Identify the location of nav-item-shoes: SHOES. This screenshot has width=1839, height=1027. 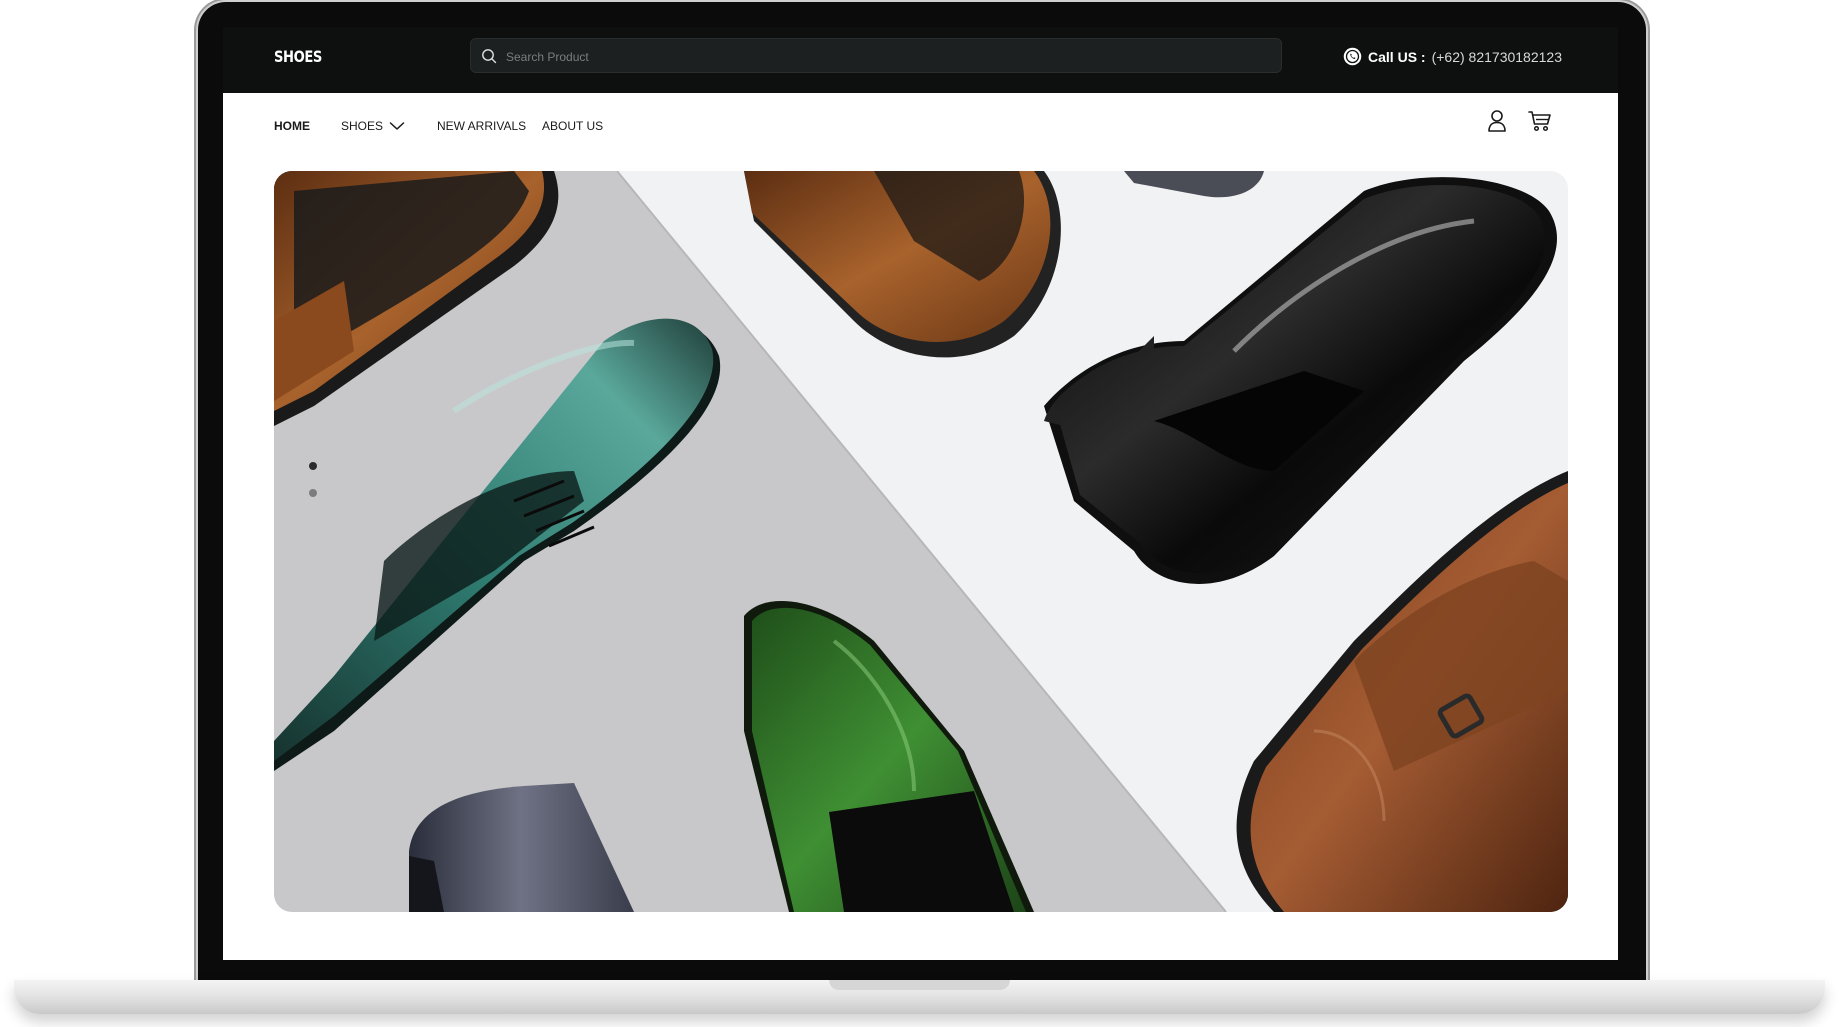
(373, 126).